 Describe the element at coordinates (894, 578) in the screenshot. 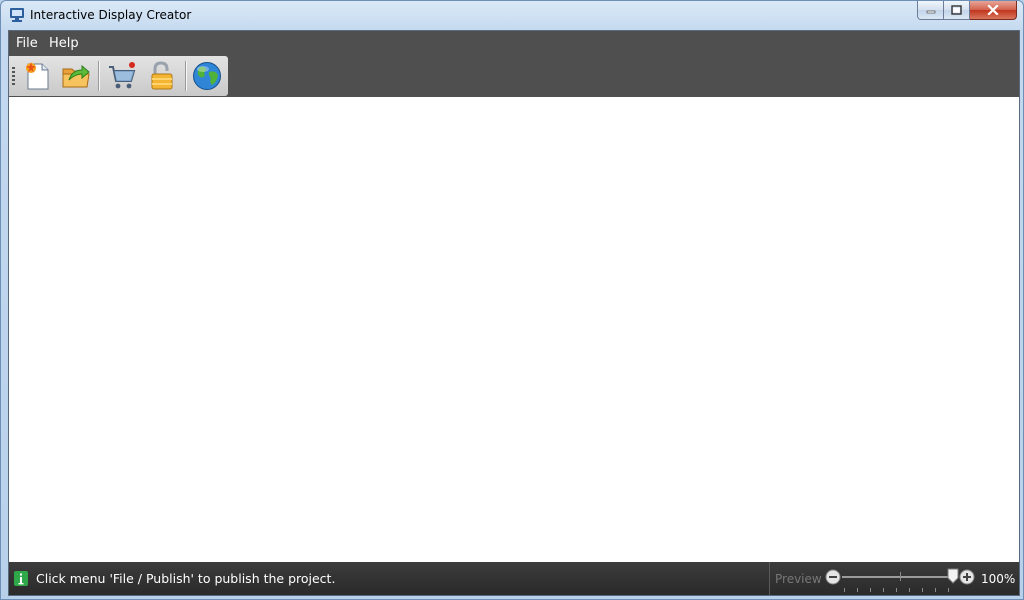

I see `zoom-panel: Preview 100%` at that location.